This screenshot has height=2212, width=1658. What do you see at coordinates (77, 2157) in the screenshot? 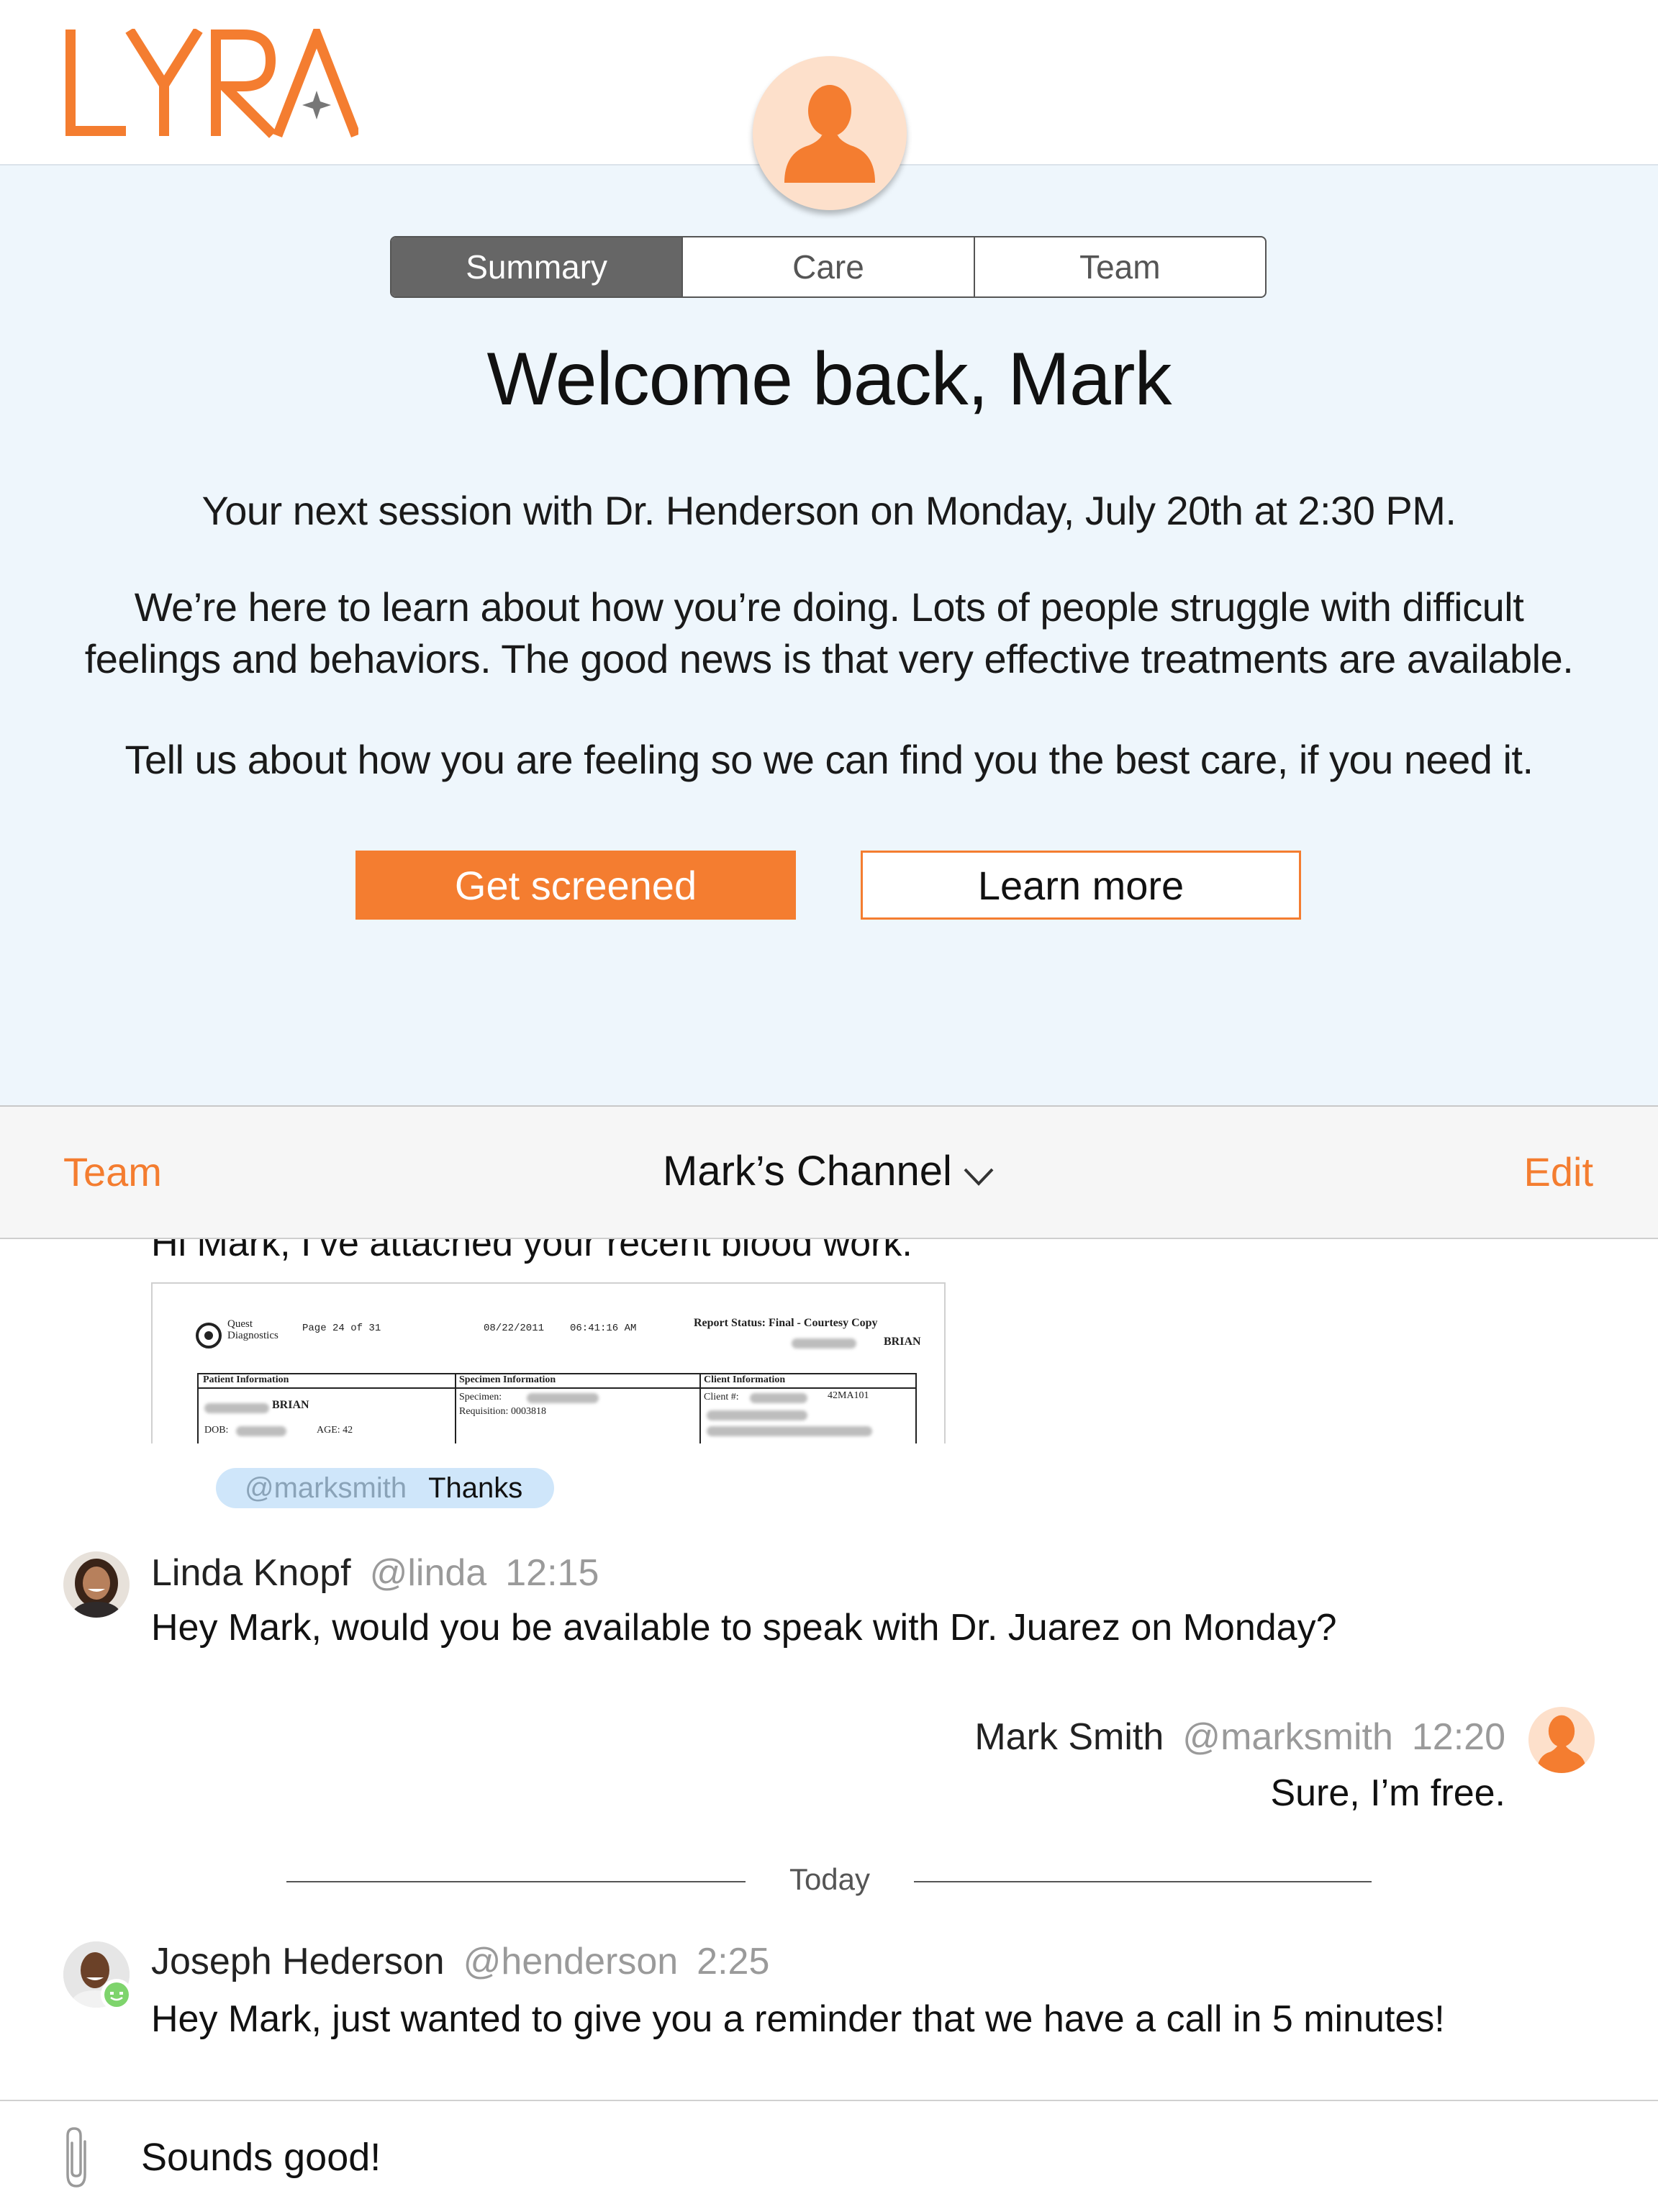
I see `paperclip-icon` at bounding box center [77, 2157].